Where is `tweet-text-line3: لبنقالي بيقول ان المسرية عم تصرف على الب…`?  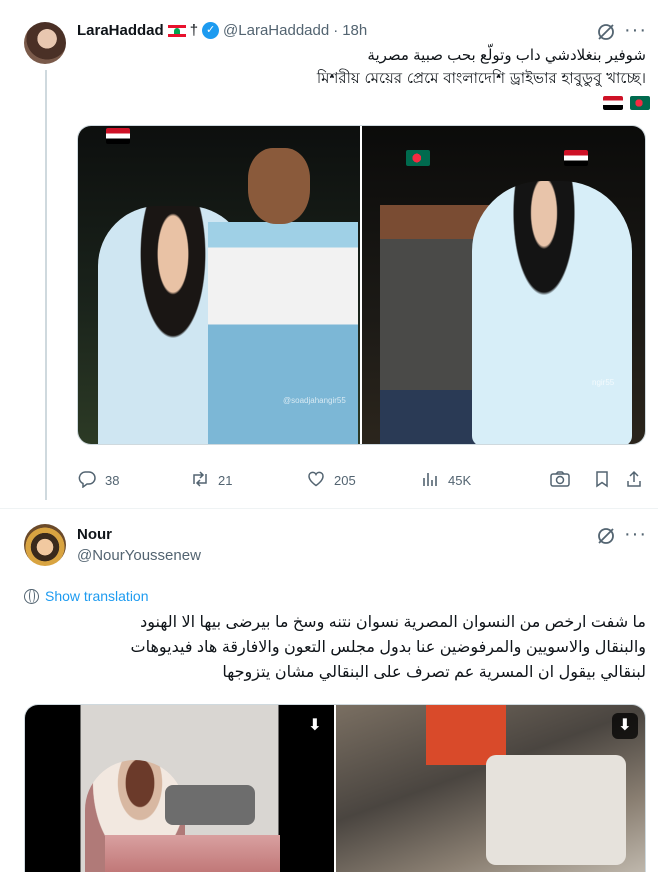
tweet-text-line3: لبنقالي بيقول ان المسرية عم تصرف على الب… is located at coordinates (434, 672).